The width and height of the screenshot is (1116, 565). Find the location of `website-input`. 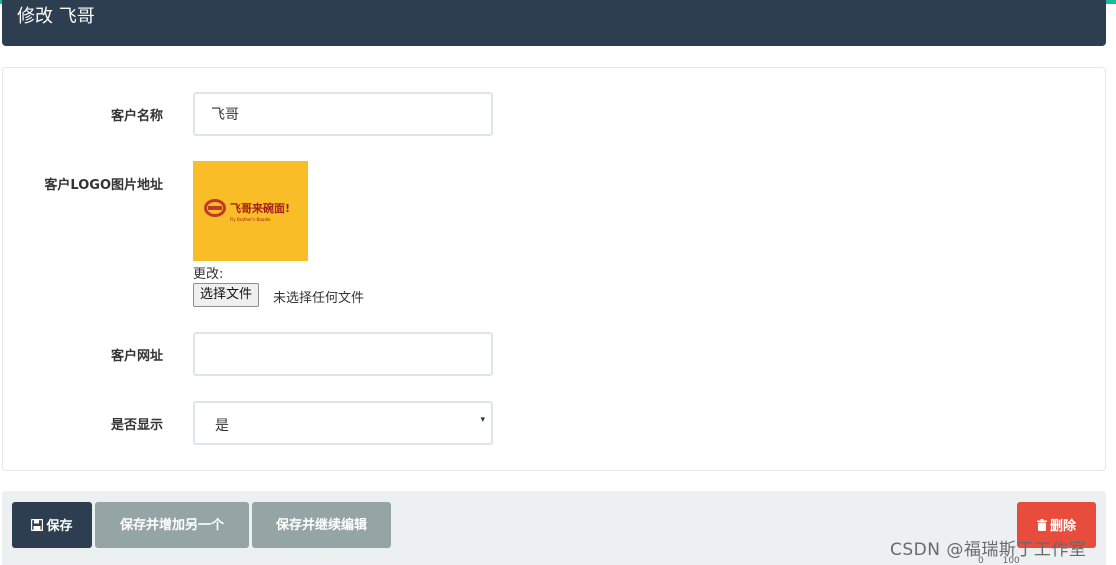

website-input is located at coordinates (343, 354).